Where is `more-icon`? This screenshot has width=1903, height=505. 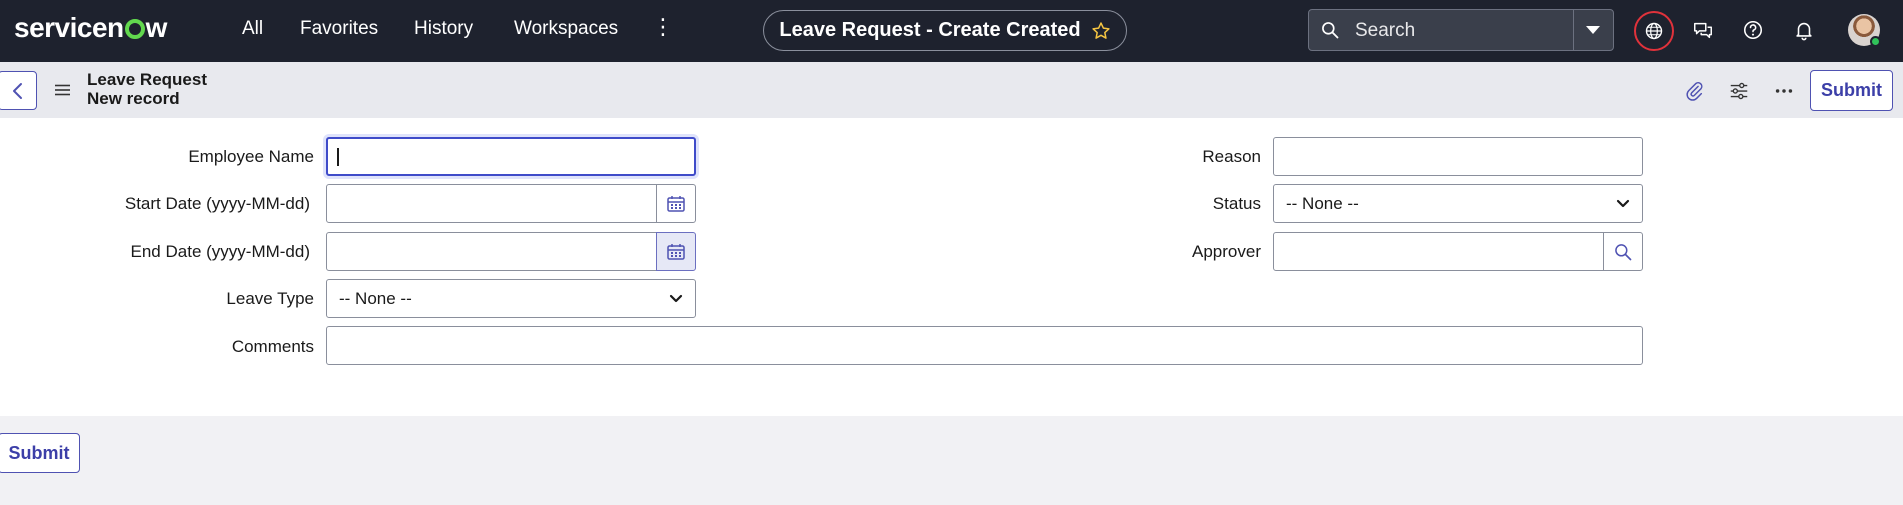 more-icon is located at coordinates (1784, 91).